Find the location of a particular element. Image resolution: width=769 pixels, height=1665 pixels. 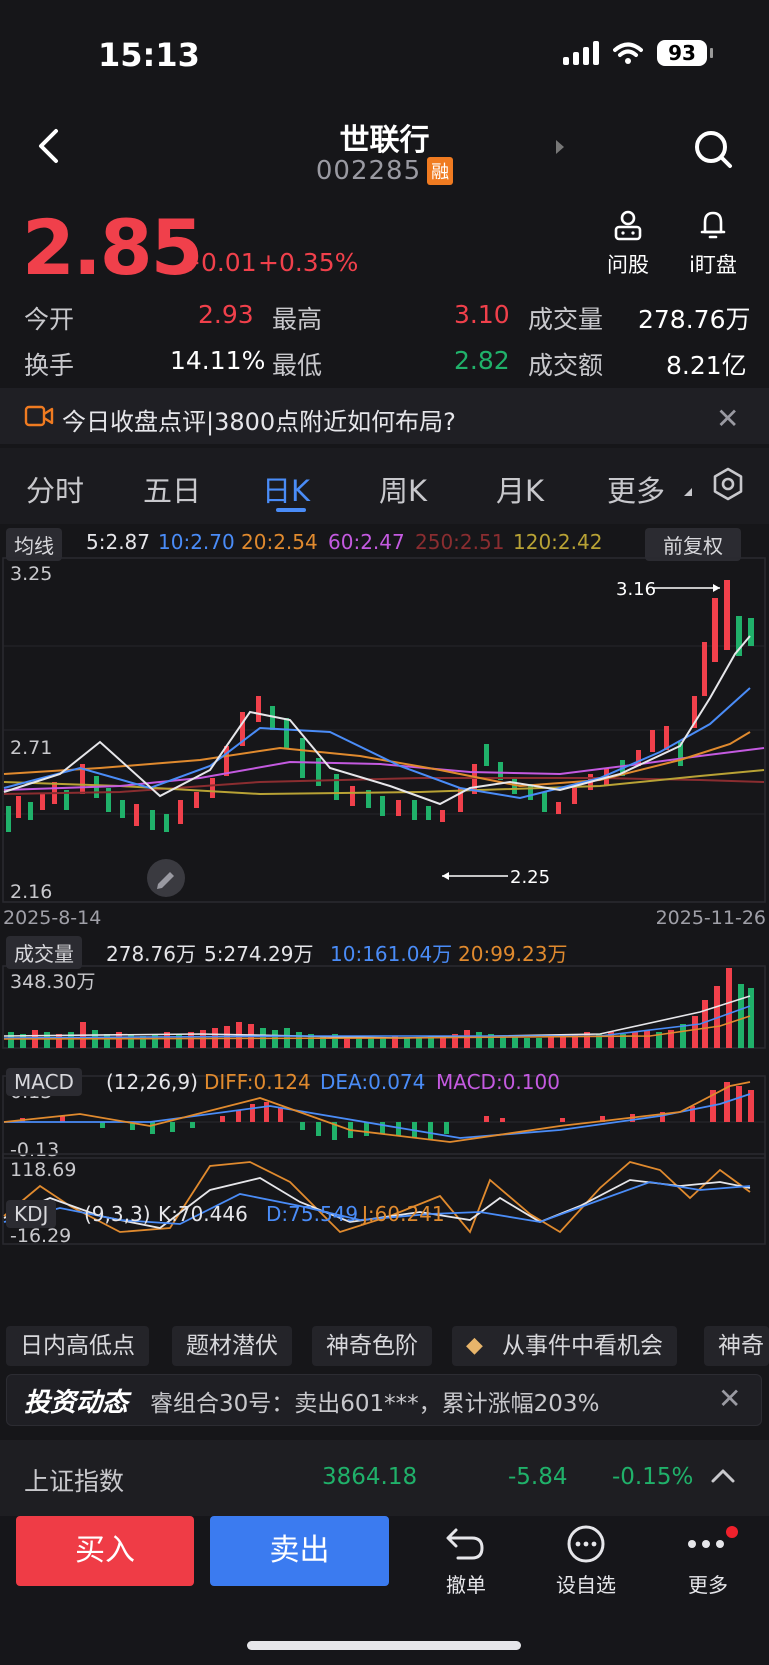

more-label: 更多 is located at coordinates (708, 1585).